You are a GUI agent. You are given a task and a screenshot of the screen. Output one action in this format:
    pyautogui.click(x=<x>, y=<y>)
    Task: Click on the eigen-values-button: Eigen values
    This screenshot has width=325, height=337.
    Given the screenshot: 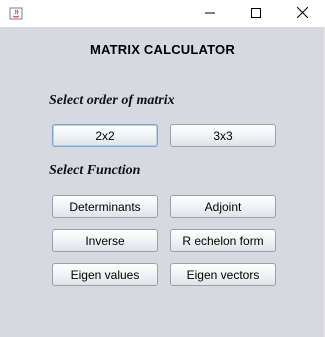 What is the action you would take?
    pyautogui.click(x=105, y=274)
    